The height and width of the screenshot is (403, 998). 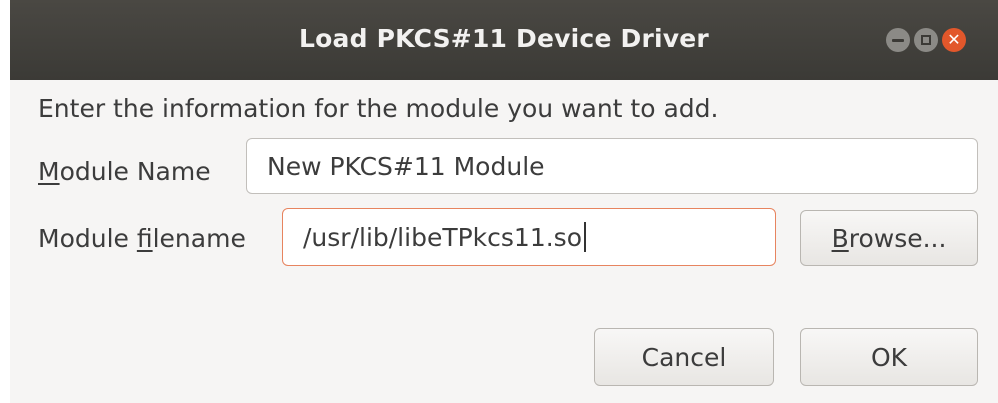 I want to click on maximize-button, so click(x=926, y=40).